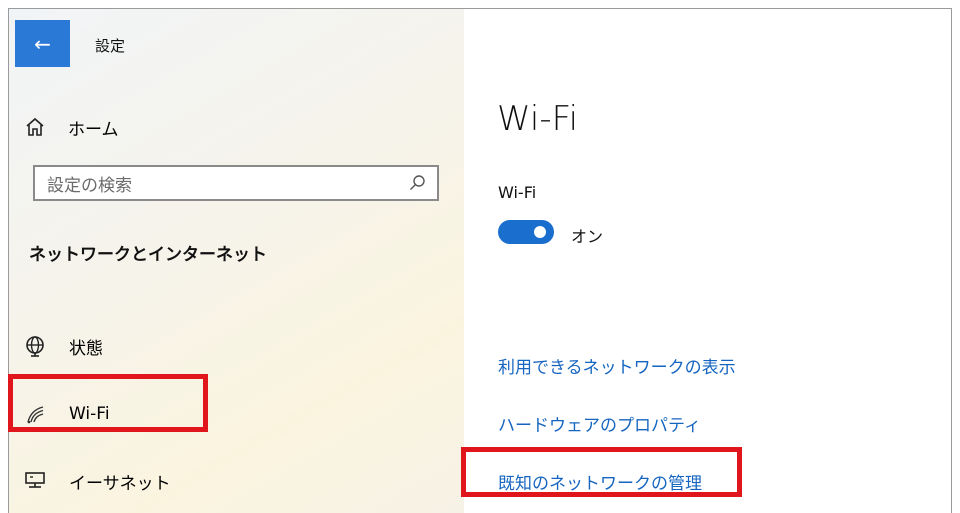 The height and width of the screenshot is (513, 960). Describe the element at coordinates (227, 183) in the screenshot. I see `search-input: 設定の検索` at that location.